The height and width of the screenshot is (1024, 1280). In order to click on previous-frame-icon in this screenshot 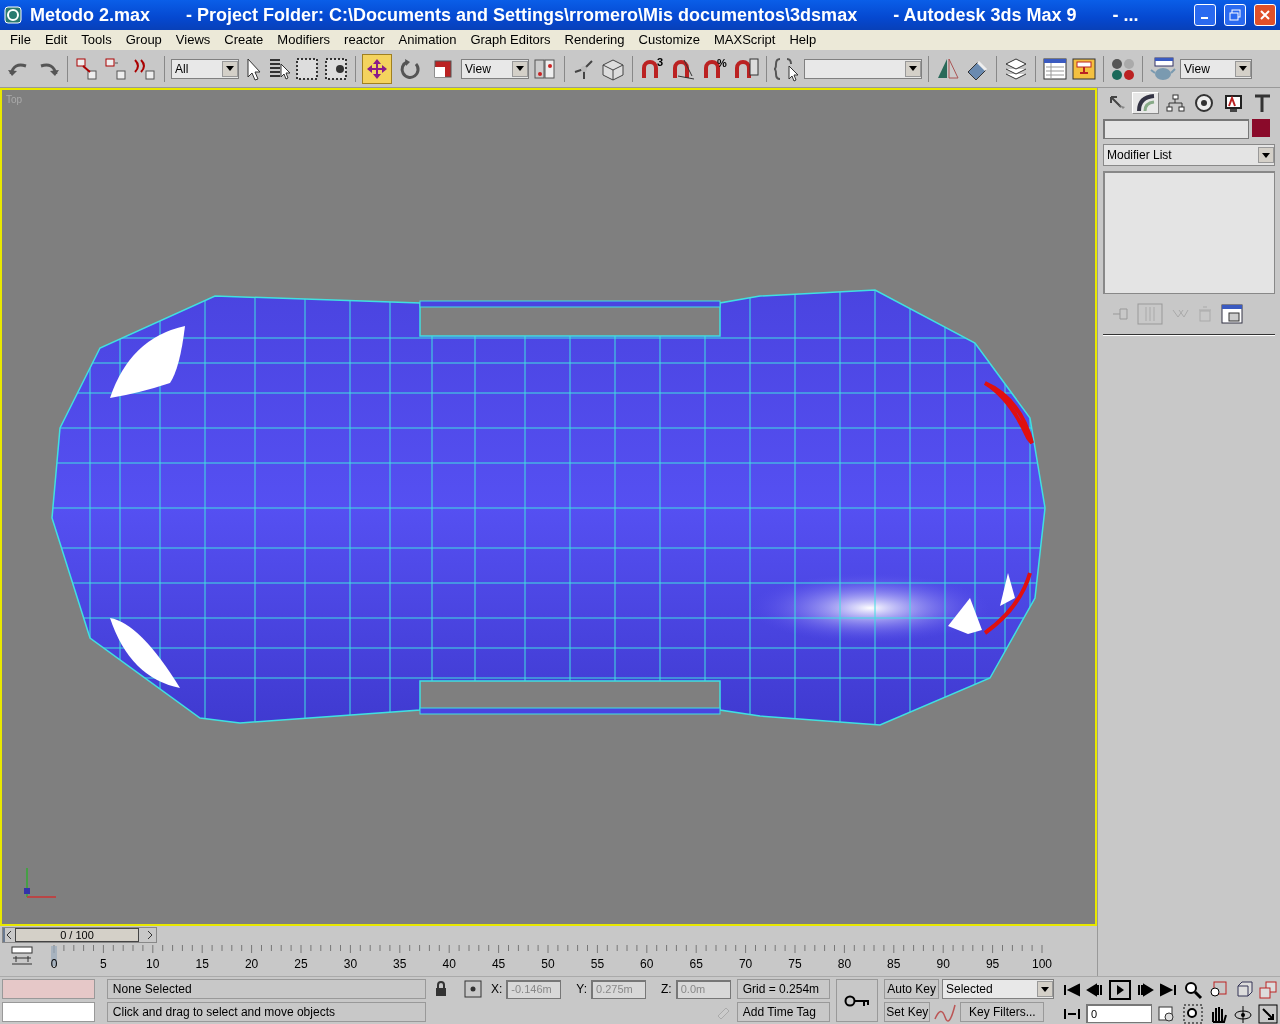, I will do `click(1095, 989)`.